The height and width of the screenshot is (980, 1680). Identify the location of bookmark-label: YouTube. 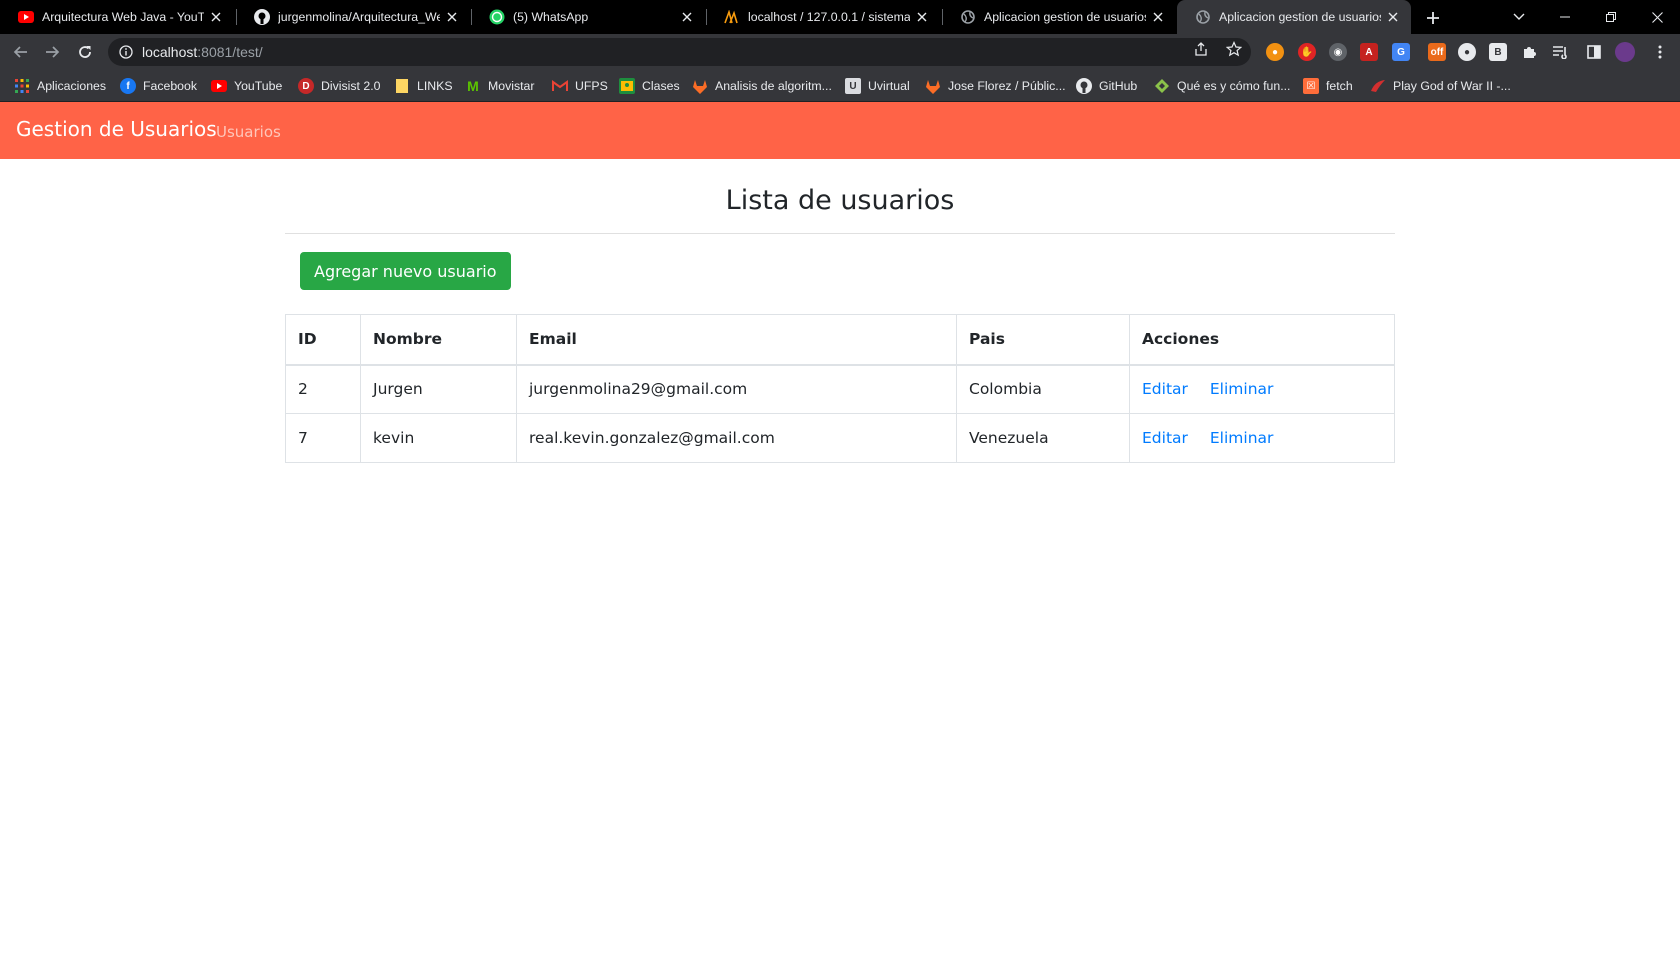
(258, 86).